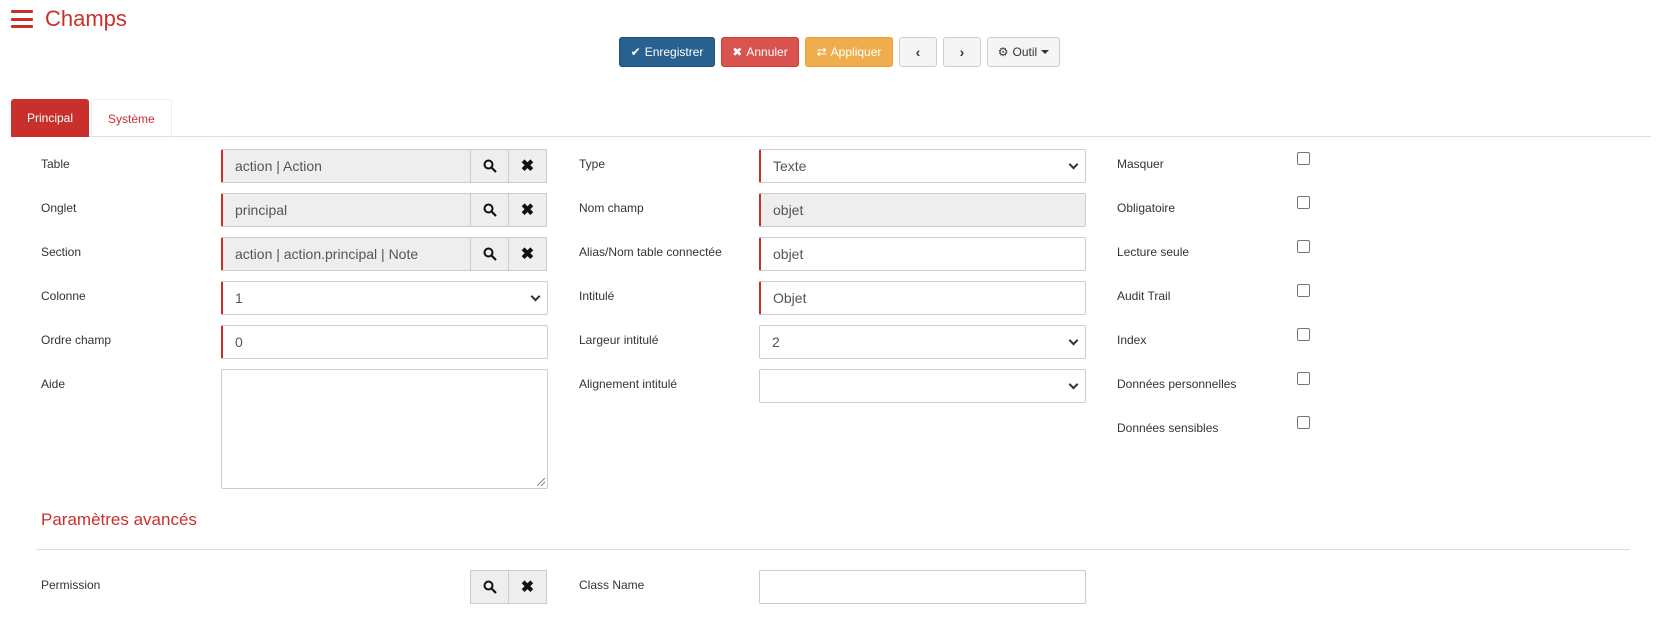  I want to click on audit-trail-checkbox, so click(1303, 290).